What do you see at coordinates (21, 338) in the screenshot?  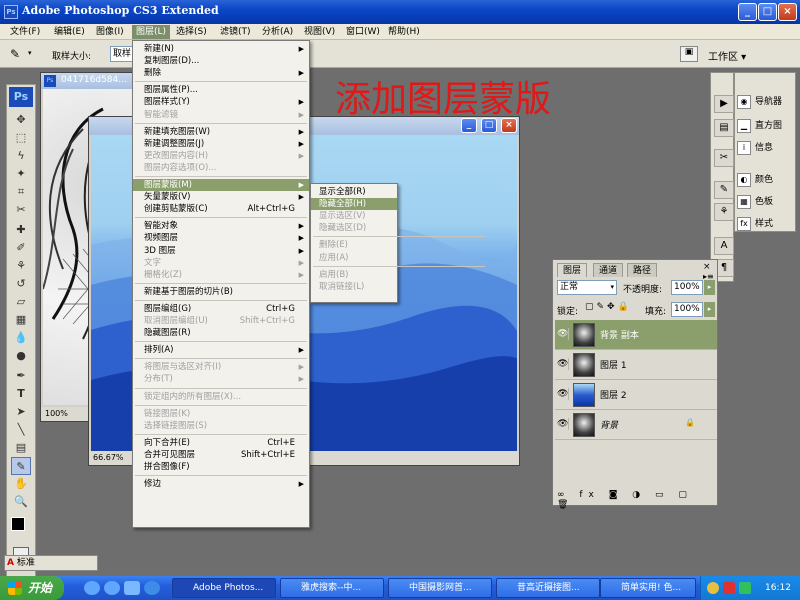 I see `blur-tool-icon: 💧` at bounding box center [21, 338].